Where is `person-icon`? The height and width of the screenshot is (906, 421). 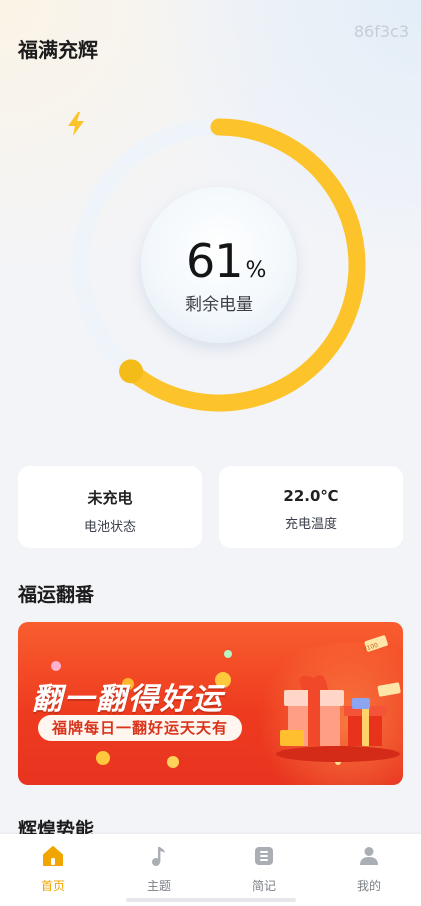
person-icon is located at coordinates (369, 856).